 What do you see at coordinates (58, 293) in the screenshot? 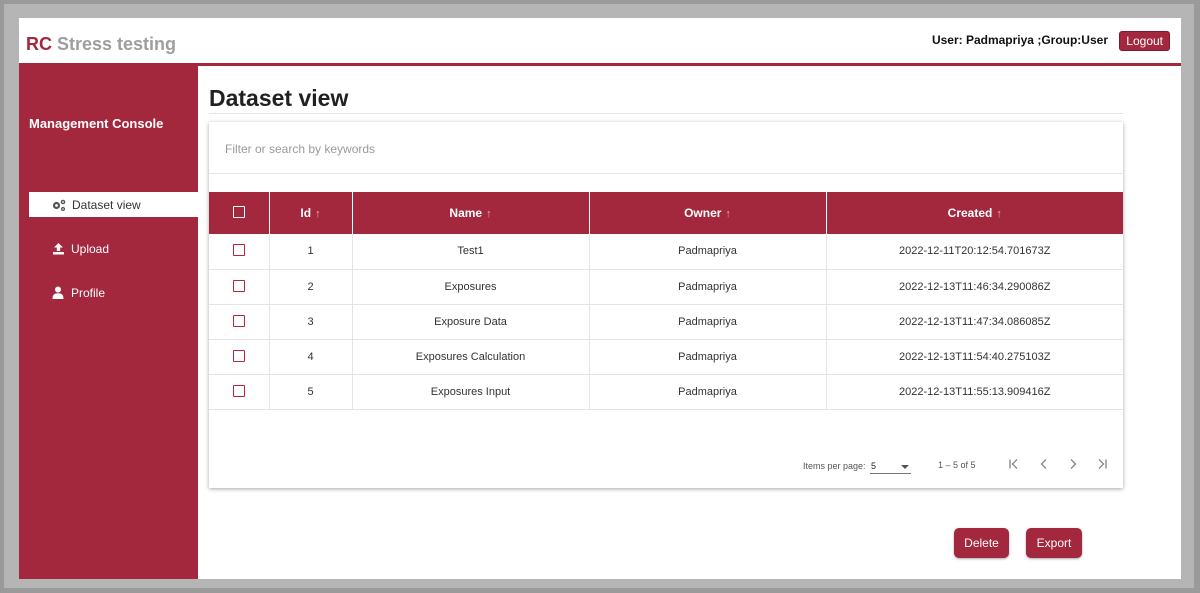
I see `user-icon` at bounding box center [58, 293].